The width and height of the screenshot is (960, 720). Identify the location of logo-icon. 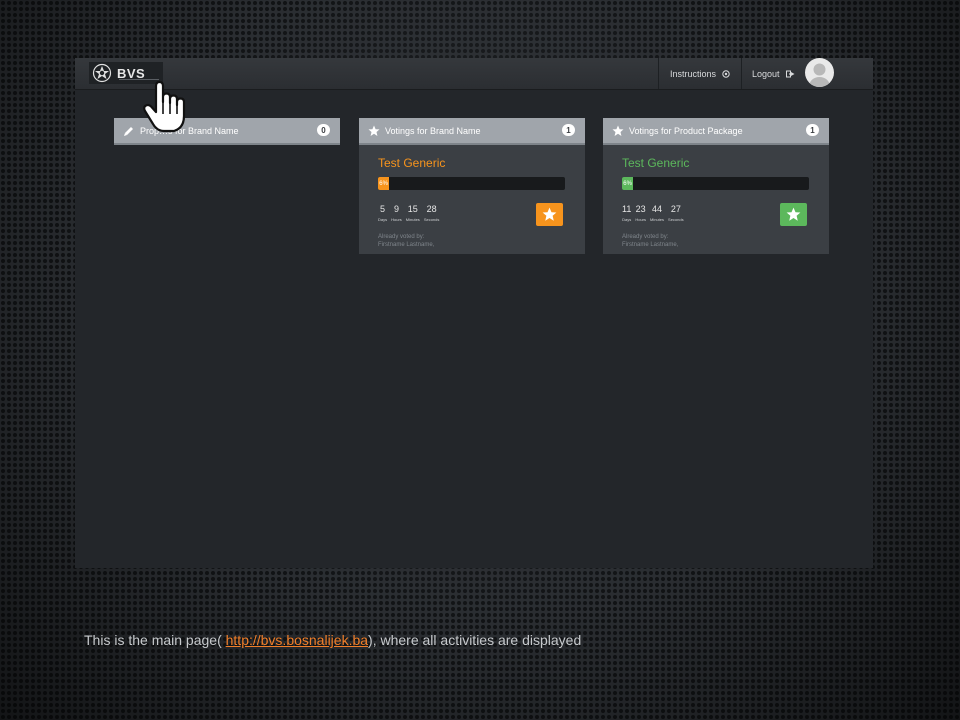
(102, 73).